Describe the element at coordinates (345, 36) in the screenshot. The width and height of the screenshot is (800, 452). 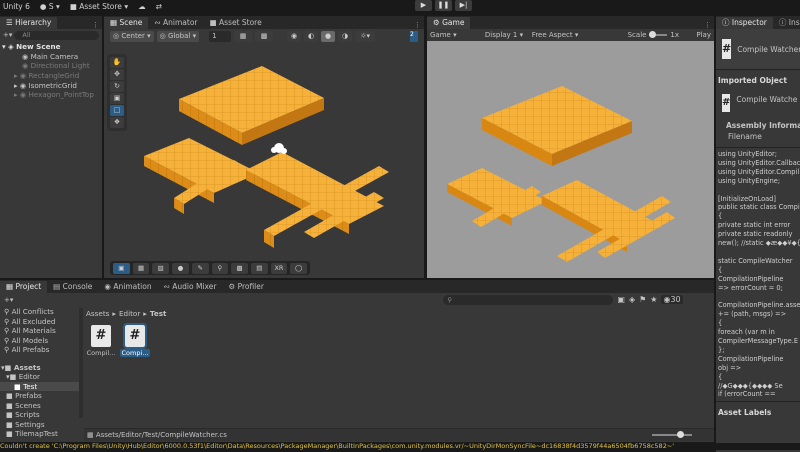
I see `lighting-icon: ◑` at that location.